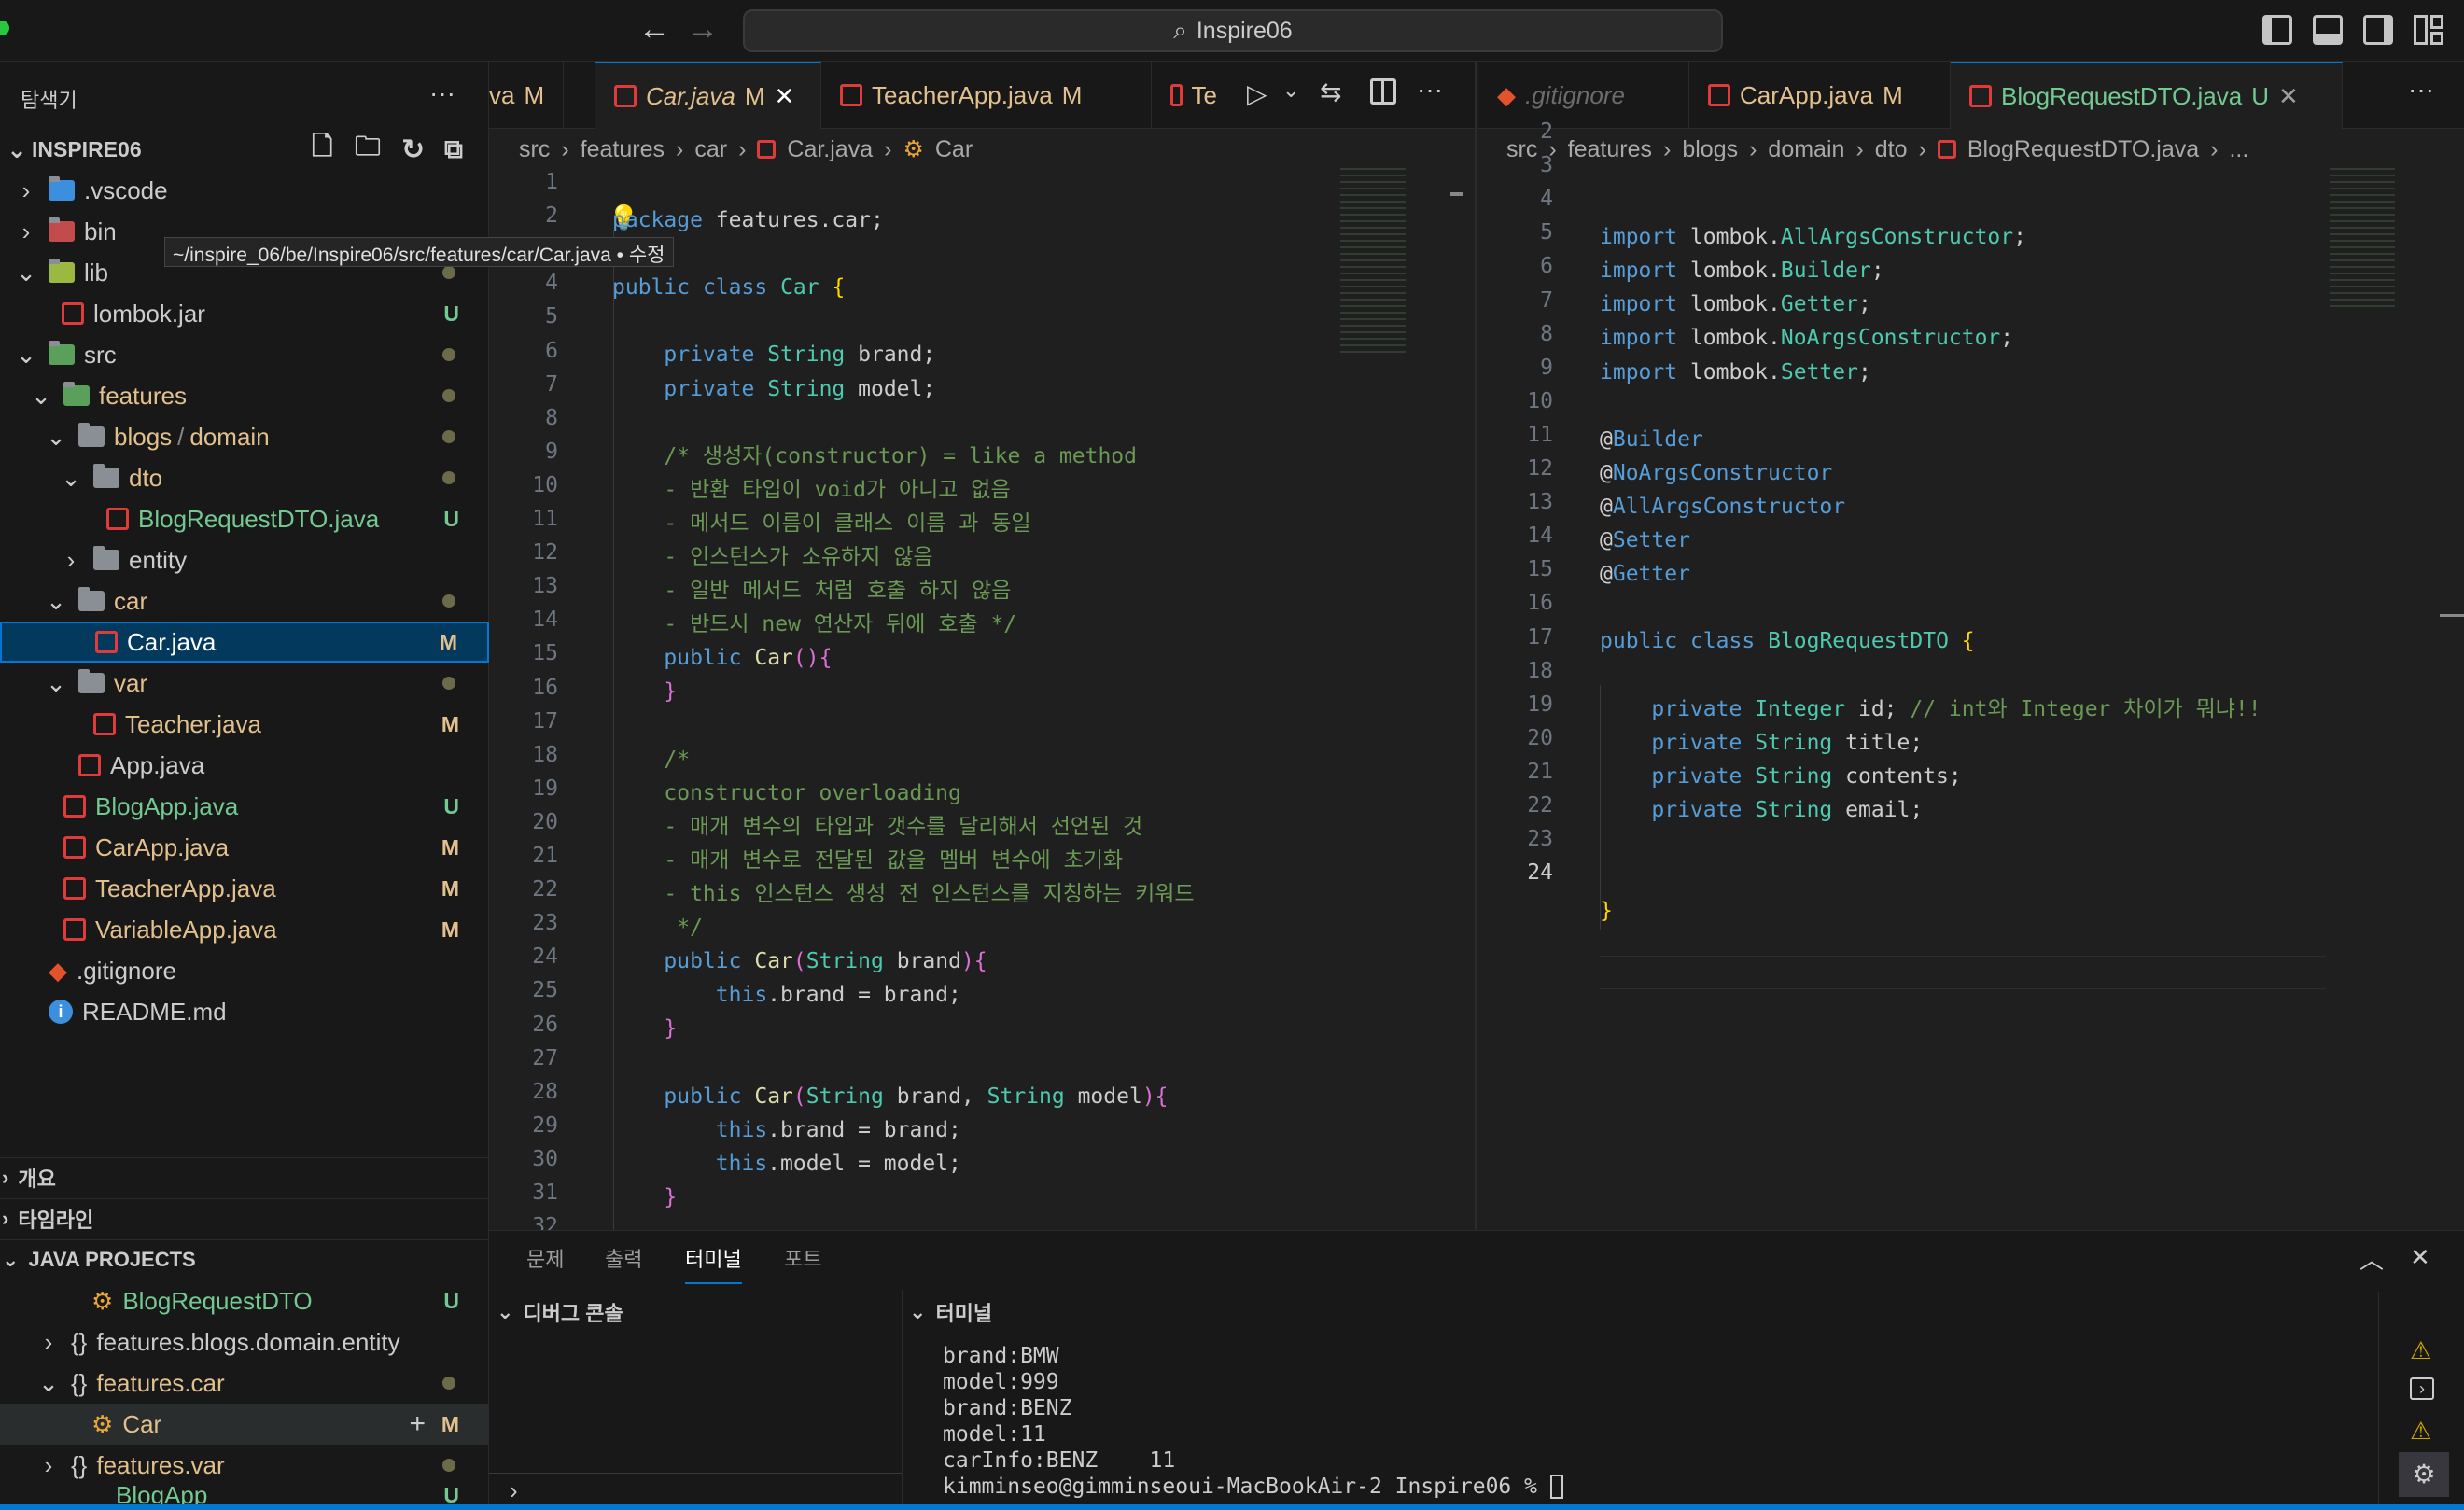 This screenshot has height=1510, width=2464. What do you see at coordinates (2328, 30) in the screenshot?
I see `toggle-panel-icon` at bounding box center [2328, 30].